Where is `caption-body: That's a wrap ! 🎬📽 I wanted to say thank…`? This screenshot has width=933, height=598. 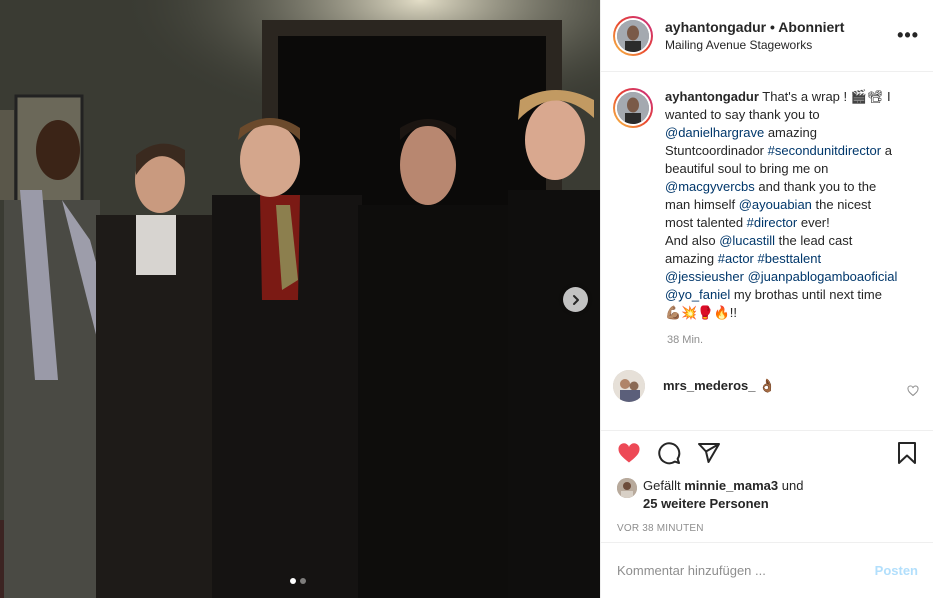 caption-body: That's a wrap ! 🎬📽 I wanted to say thank… is located at coordinates (778, 159).